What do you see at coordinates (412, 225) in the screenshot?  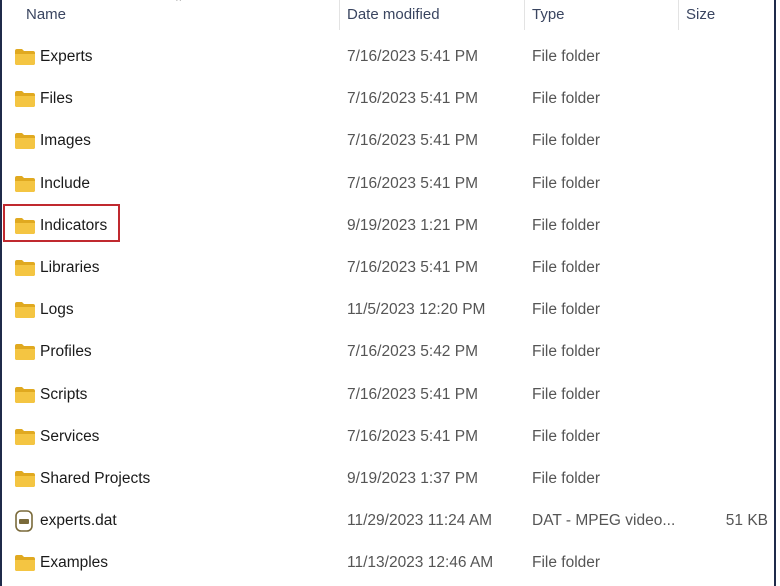 I see `date-modified-cell: 9/19/2023 1:21 PM` at bounding box center [412, 225].